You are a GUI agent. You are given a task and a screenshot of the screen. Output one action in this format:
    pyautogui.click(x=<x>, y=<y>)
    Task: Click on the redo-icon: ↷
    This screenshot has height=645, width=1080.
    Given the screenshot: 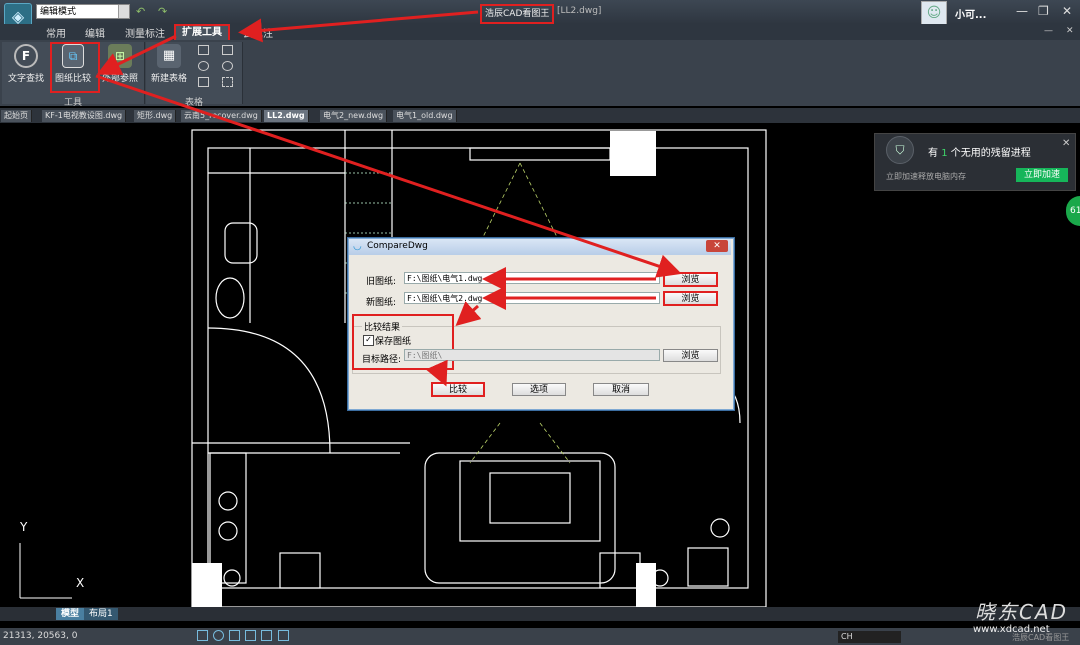 What is the action you would take?
    pyautogui.click(x=162, y=11)
    